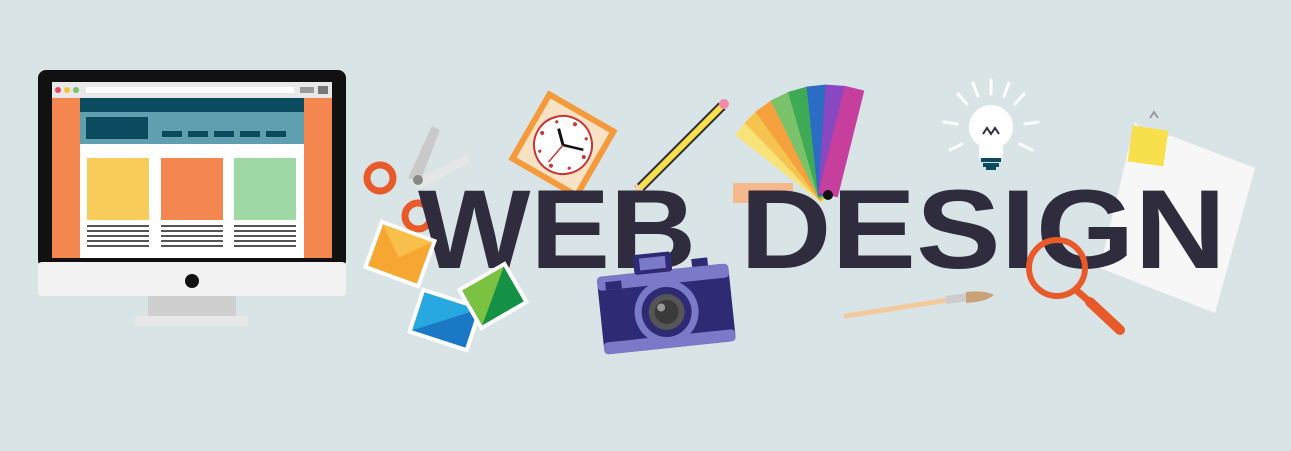 This screenshot has height=451, width=1291. What do you see at coordinates (983, 229) in the screenshot?
I see `title-word-design: DESIGN` at bounding box center [983, 229].